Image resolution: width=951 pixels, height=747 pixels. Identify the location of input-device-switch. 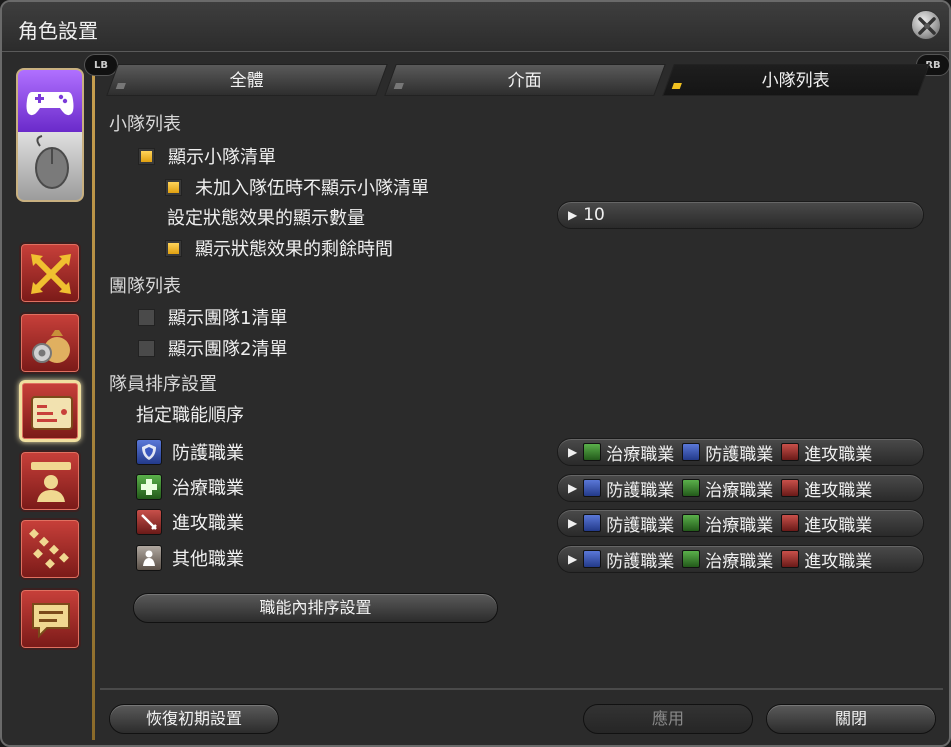
(50, 135).